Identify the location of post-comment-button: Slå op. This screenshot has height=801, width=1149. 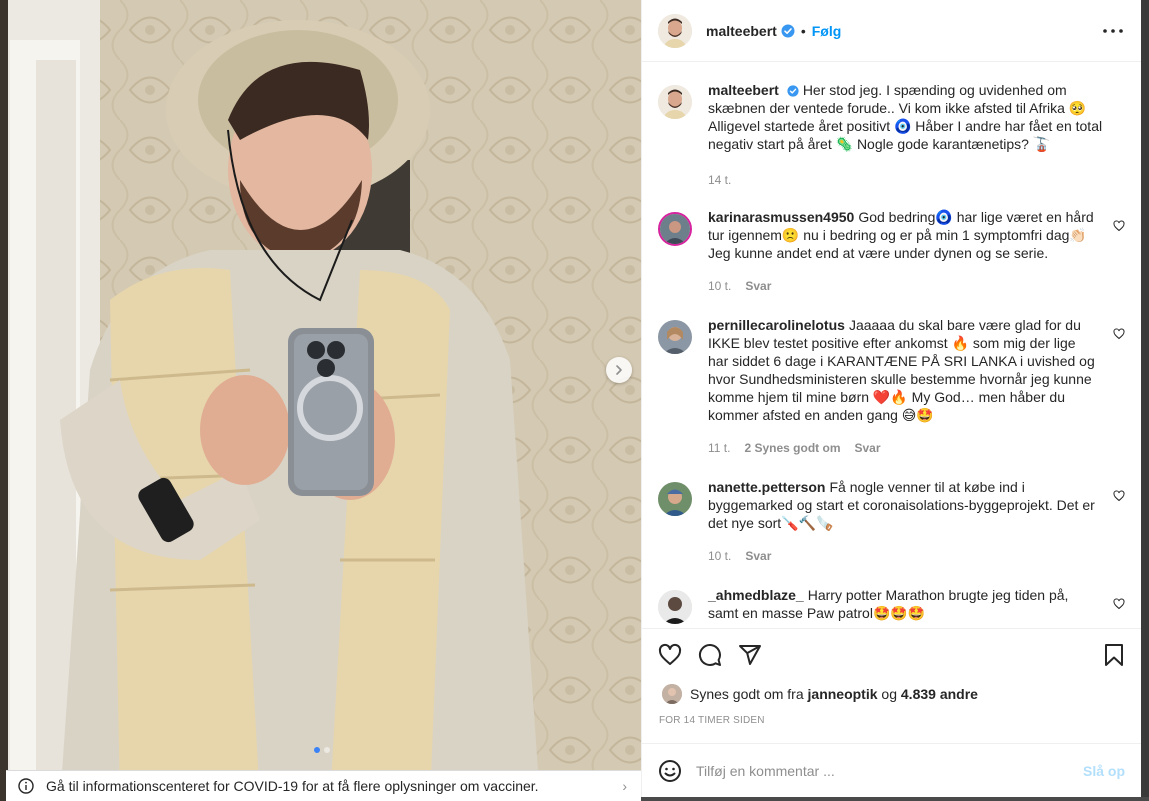
(1104, 771).